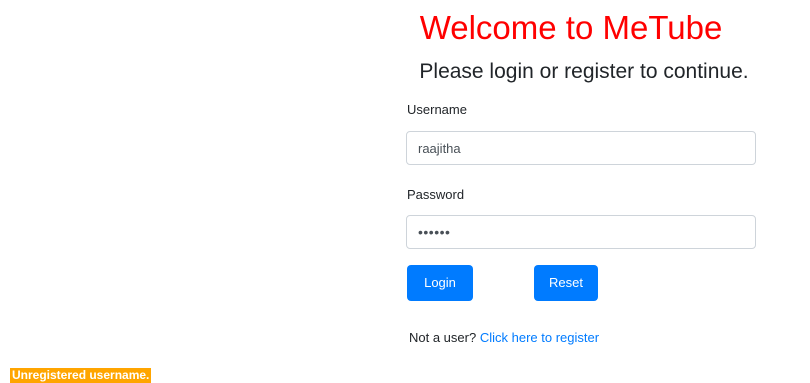  What do you see at coordinates (443, 337) in the screenshot?
I see `register-prompt-text: Not a user?` at bounding box center [443, 337].